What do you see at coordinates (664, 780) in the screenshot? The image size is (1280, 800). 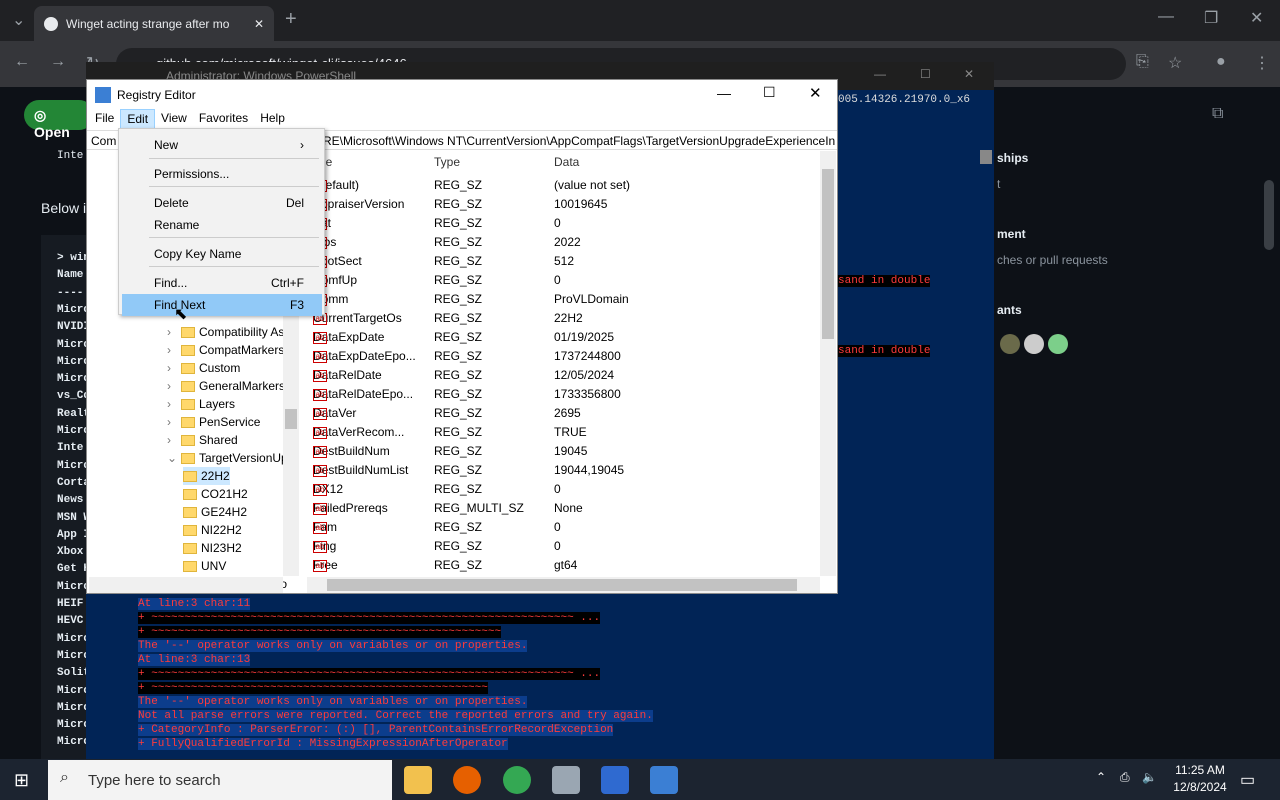 I see `regedit-taskbar-icon` at bounding box center [664, 780].